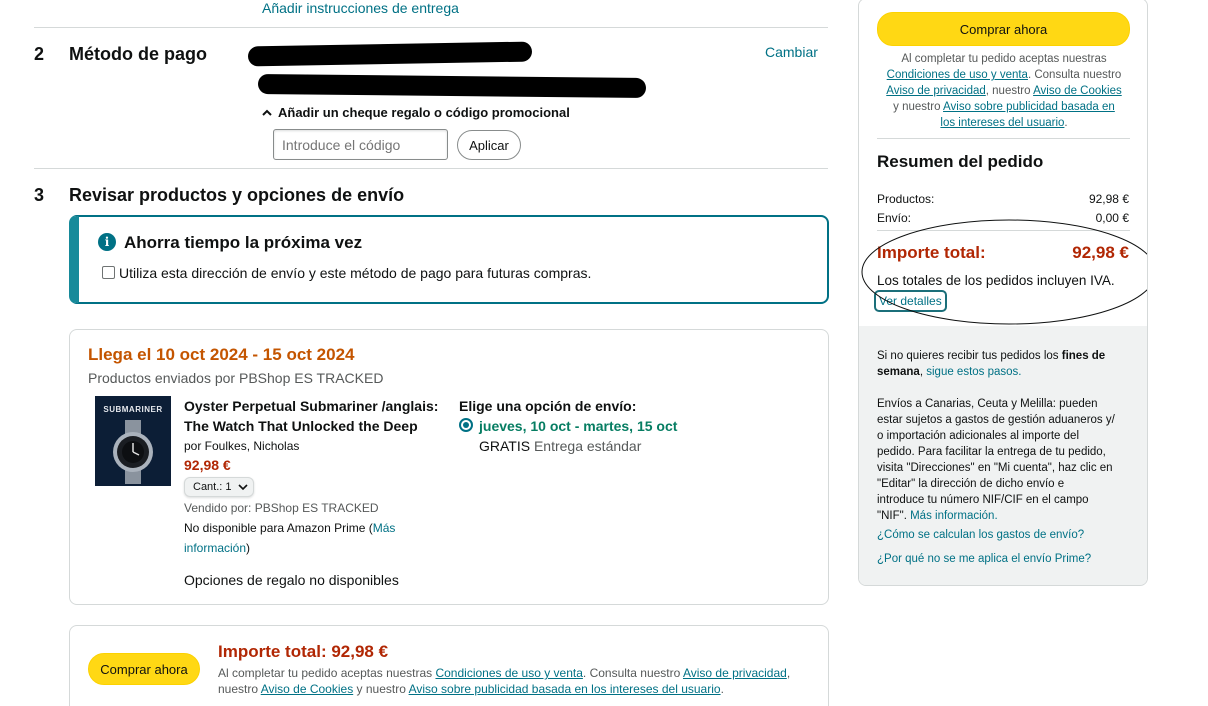 The height and width of the screenshot is (706, 1208). I want to click on save-preferences-checkbox, so click(108, 272).